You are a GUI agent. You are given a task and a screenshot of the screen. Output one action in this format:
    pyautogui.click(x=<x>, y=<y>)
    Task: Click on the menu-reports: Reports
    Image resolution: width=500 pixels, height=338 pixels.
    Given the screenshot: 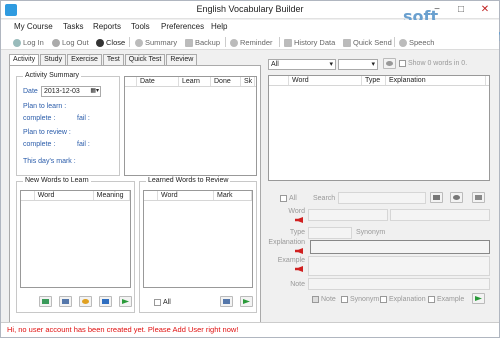 What is the action you would take?
    pyautogui.click(x=107, y=26)
    